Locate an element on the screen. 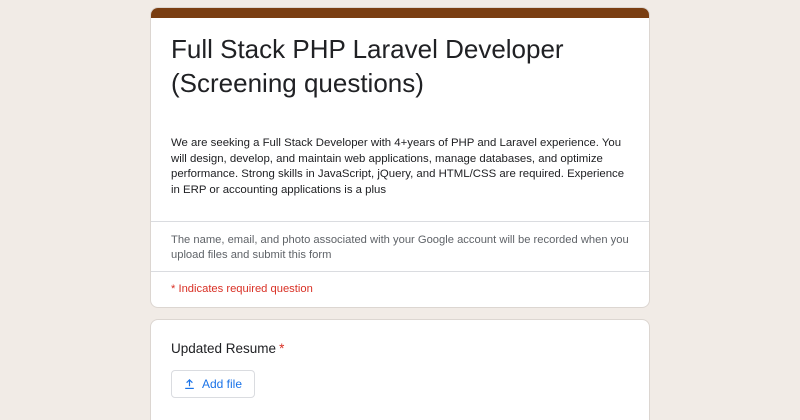  required-asterisk: * is located at coordinates (282, 348).